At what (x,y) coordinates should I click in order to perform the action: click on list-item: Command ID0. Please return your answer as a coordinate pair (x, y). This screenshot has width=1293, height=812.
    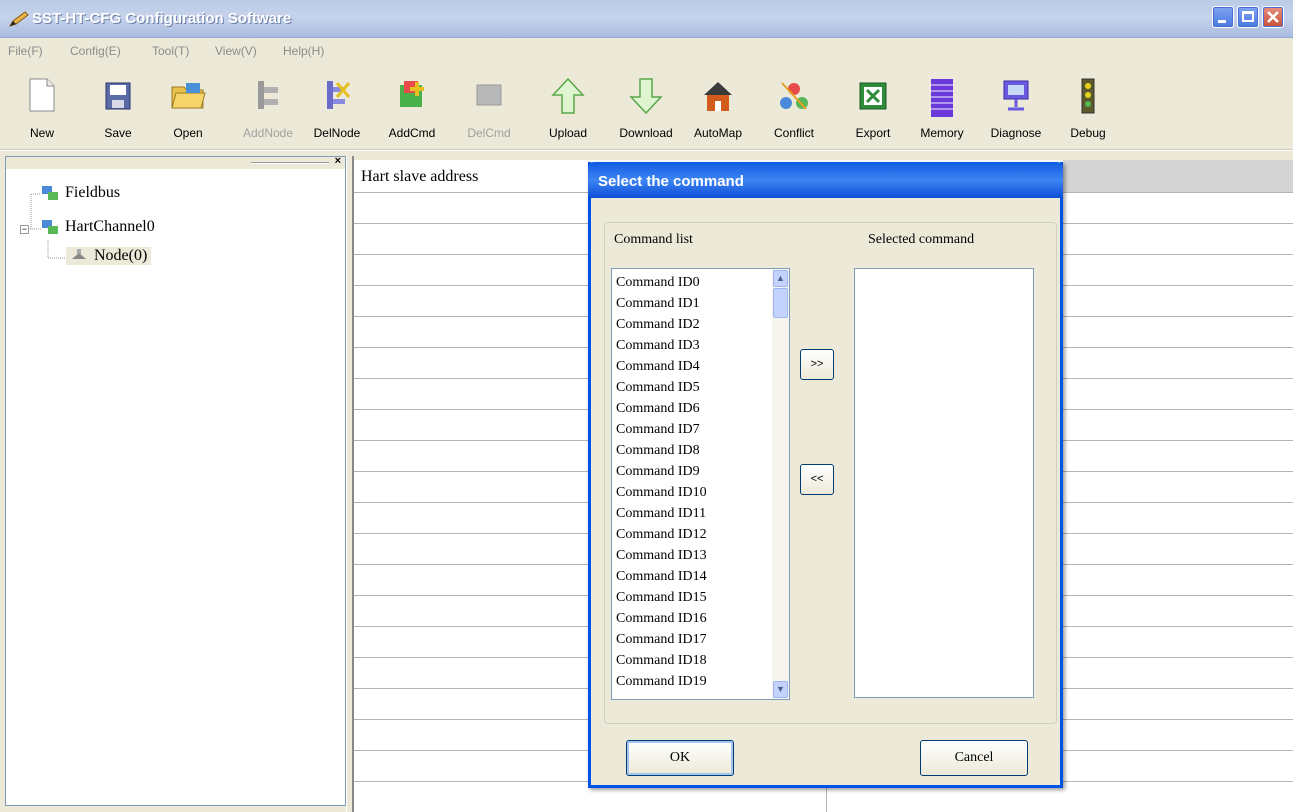
    Looking at the image, I should click on (658, 283).